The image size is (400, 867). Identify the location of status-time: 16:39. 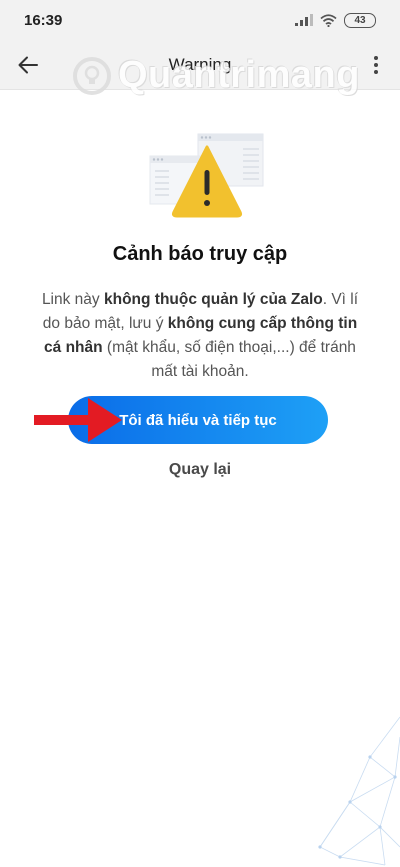
(43, 20).